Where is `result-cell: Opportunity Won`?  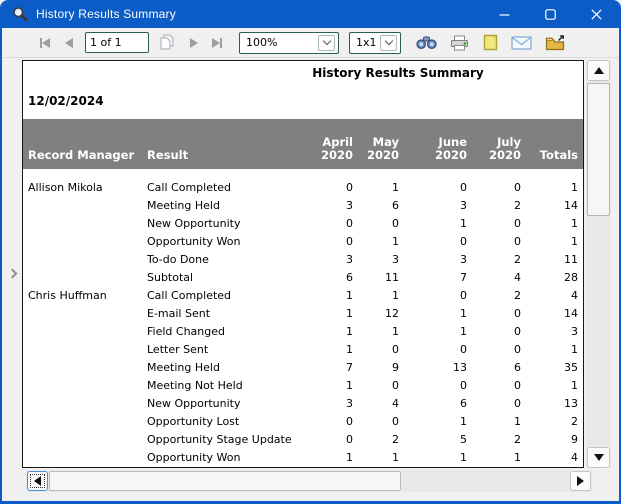 result-cell: Opportunity Won is located at coordinates (194, 457).